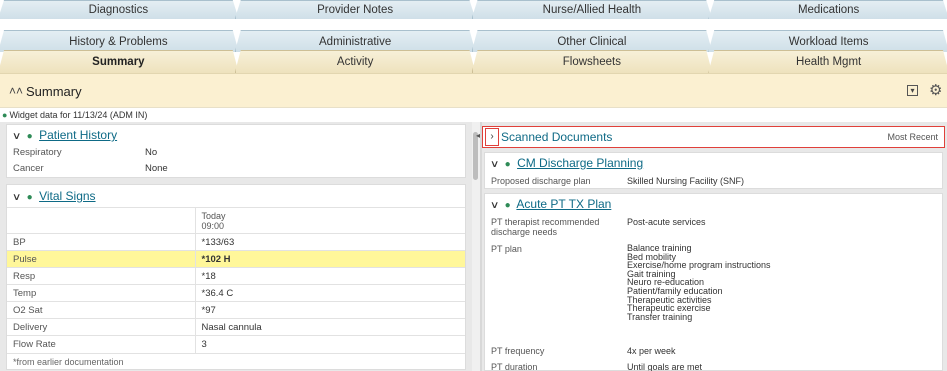 The width and height of the screenshot is (947, 371). What do you see at coordinates (556, 137) in the screenshot?
I see `scanned-documents-title: Scanned Documents` at bounding box center [556, 137].